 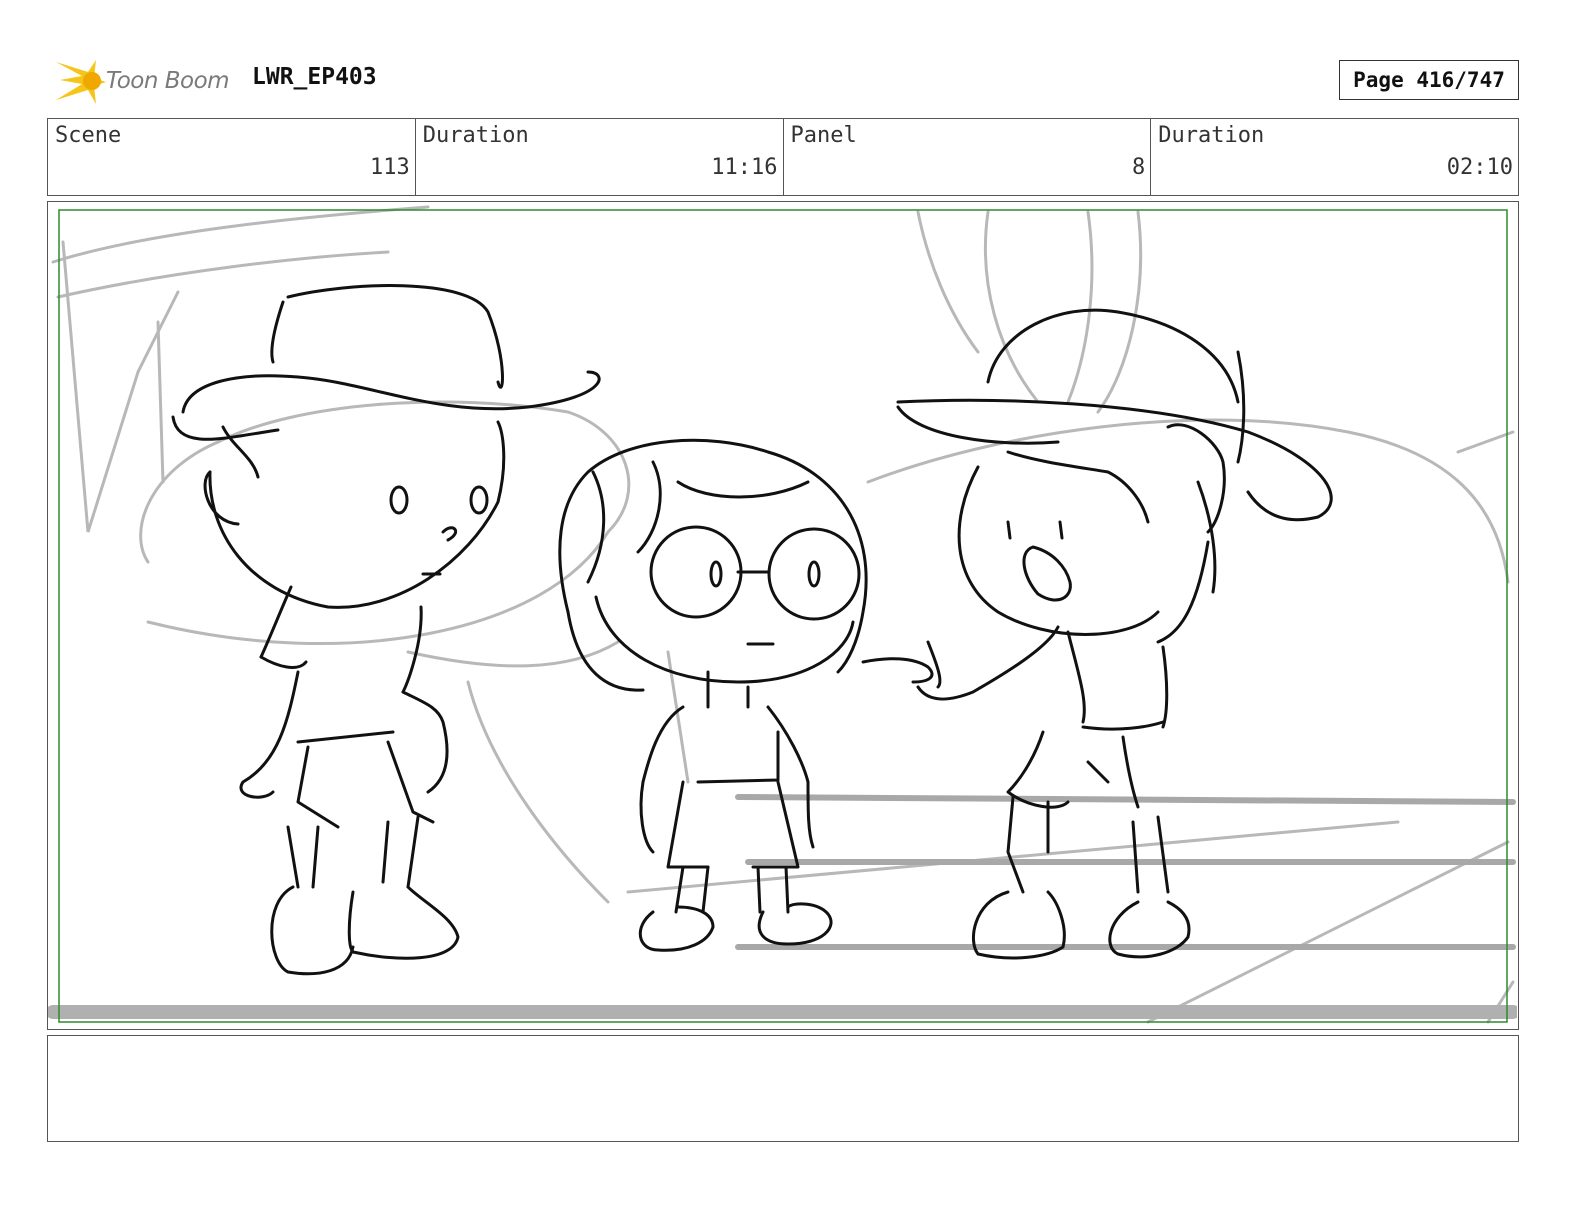 I want to click on panel-cell: Panel 8, so click(x=968, y=157).